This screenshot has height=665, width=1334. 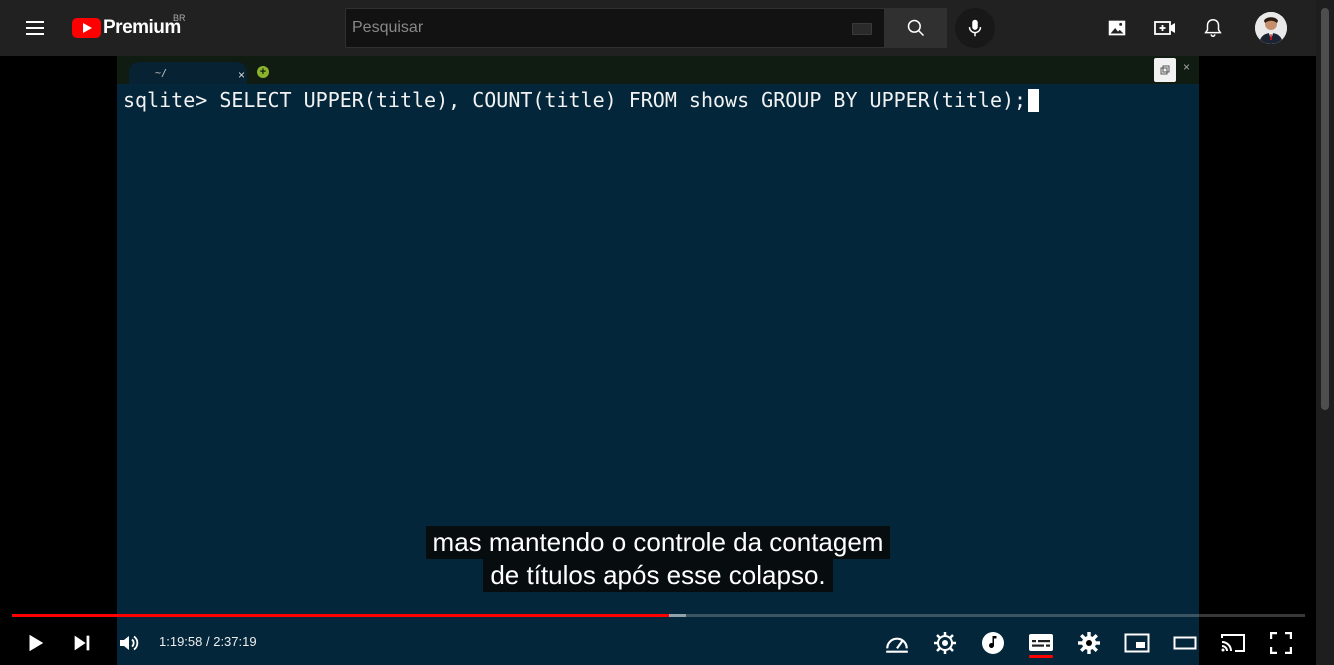 I want to click on keyboard-icon, so click(x=862, y=29).